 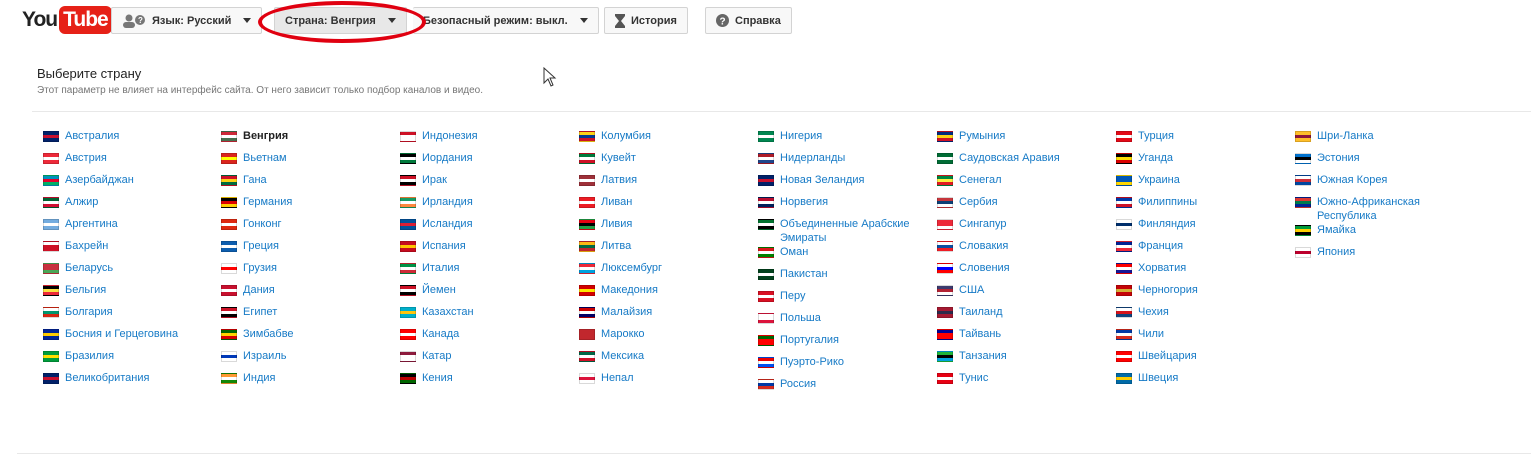 What do you see at coordinates (486, 294) in the screenshot?
I see `country-item: Йемен` at bounding box center [486, 294].